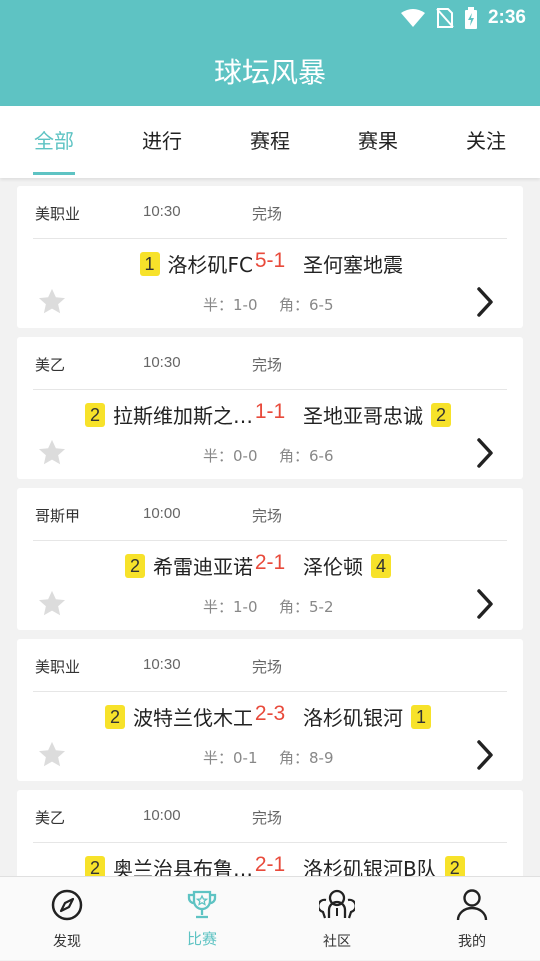 The width and height of the screenshot is (540, 961). I want to click on battery-icon, so click(471, 18).